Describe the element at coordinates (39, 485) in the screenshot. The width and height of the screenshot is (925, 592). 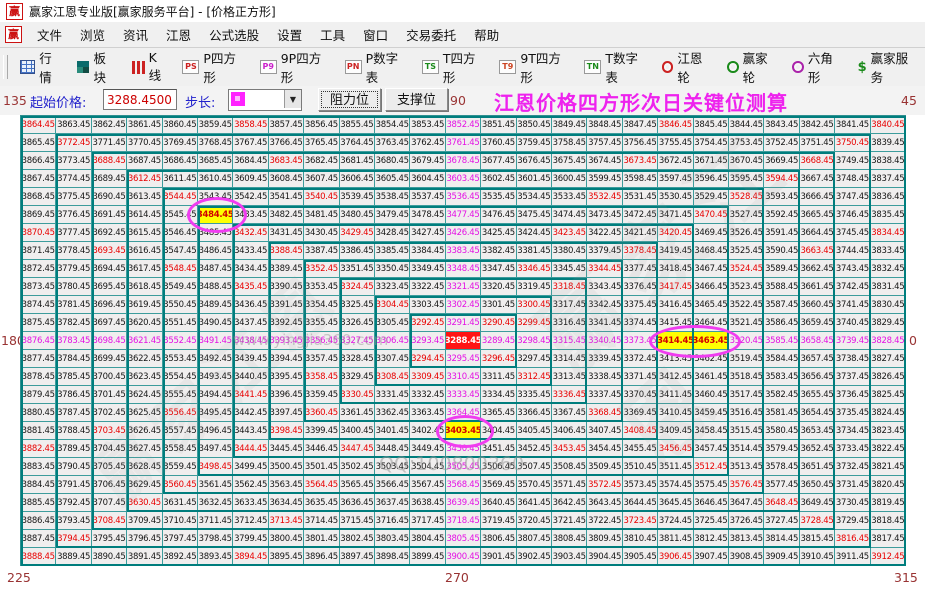
I see `price-cell: 3884.45` at that location.